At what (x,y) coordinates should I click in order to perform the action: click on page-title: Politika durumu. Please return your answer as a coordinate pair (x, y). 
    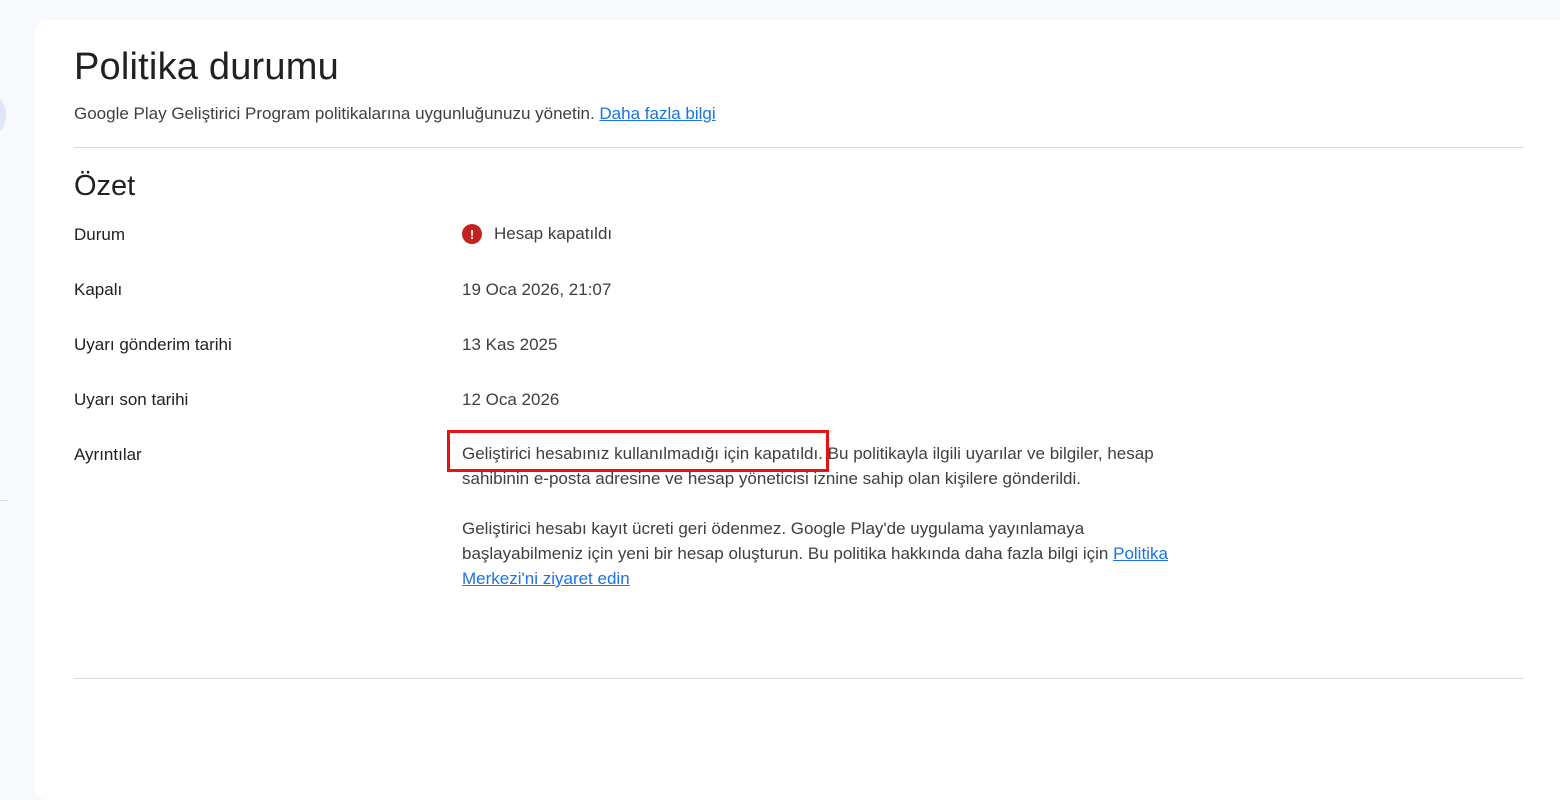
    Looking at the image, I should click on (206, 67).